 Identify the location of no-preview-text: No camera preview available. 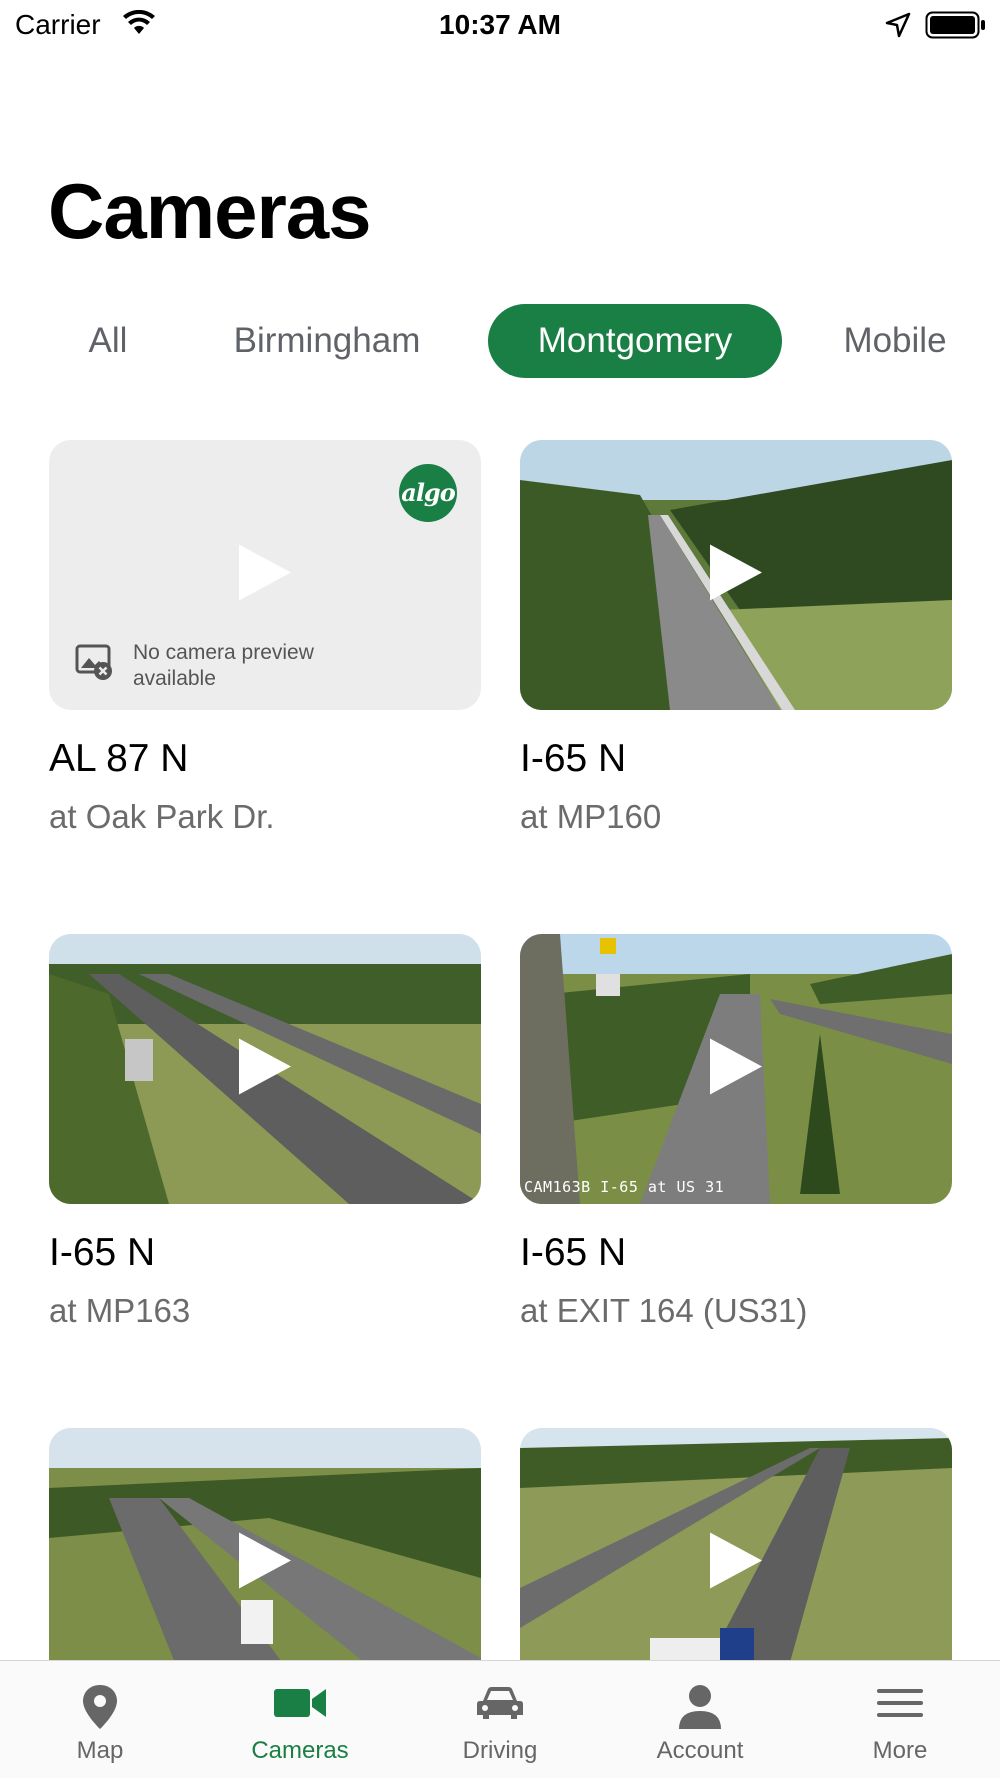
(223, 665).